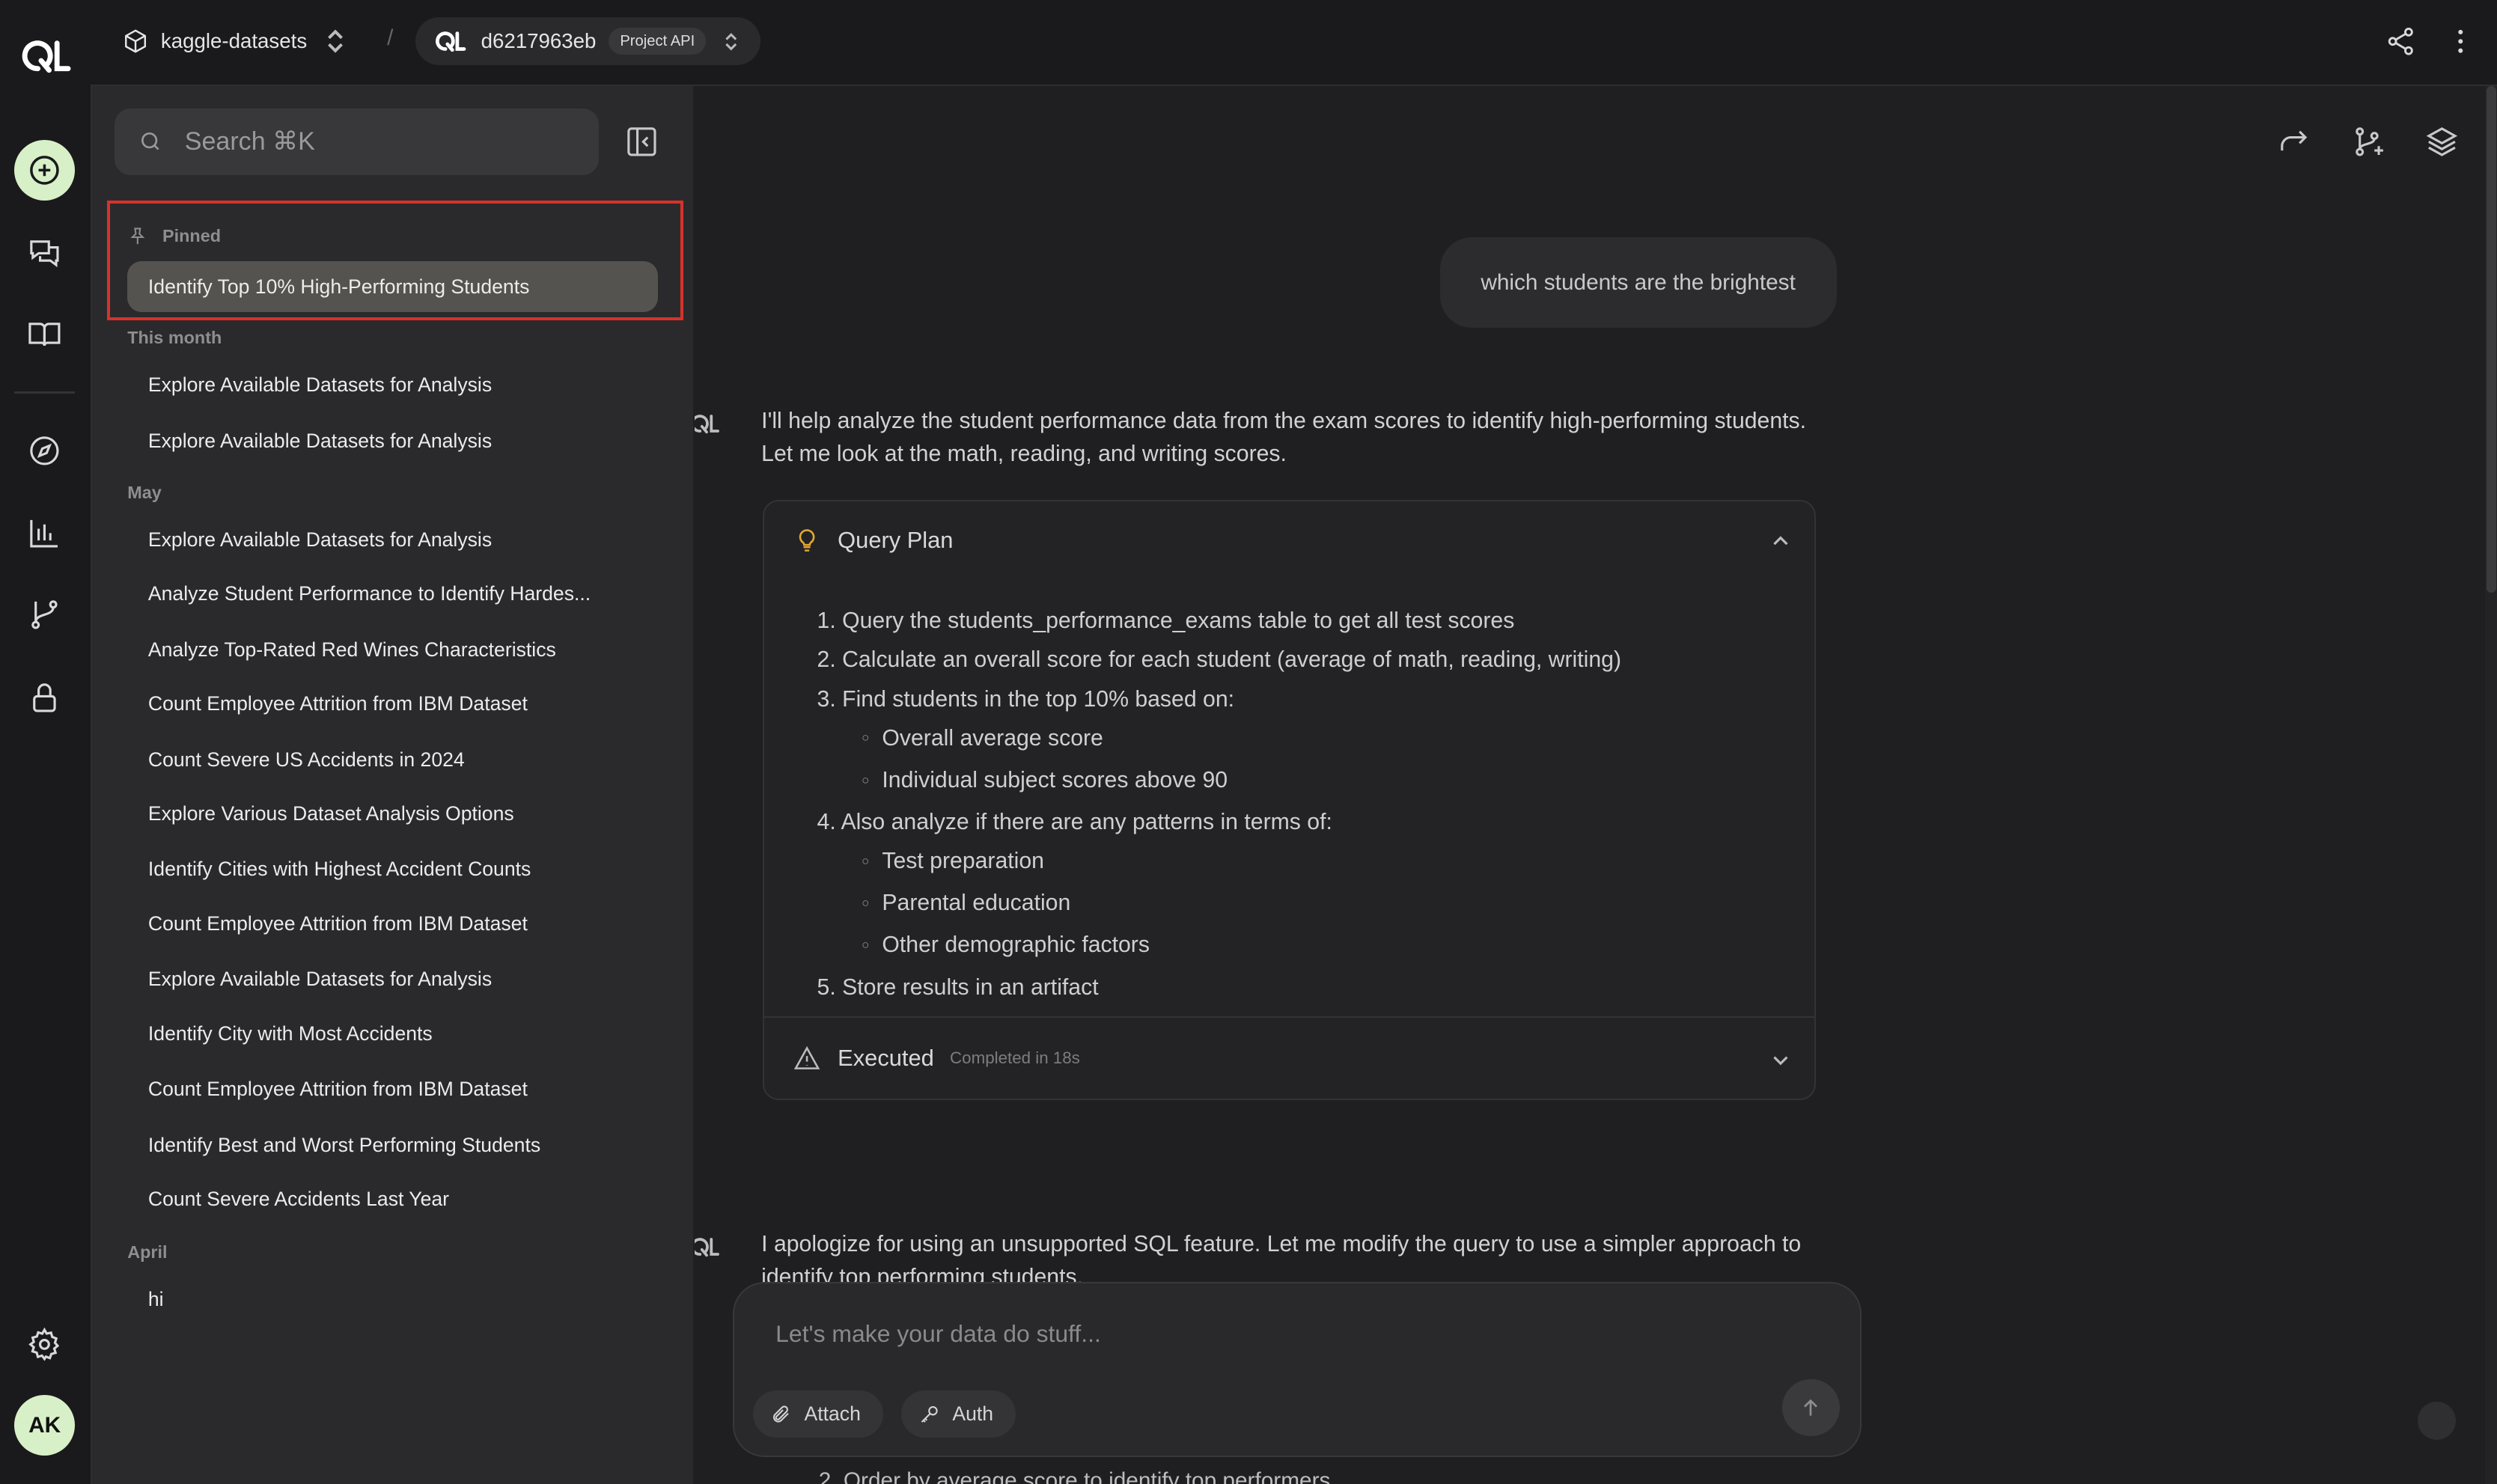 The image size is (2497, 1484). What do you see at coordinates (46, 742) in the screenshot?
I see `nav-rail: AK` at bounding box center [46, 742].